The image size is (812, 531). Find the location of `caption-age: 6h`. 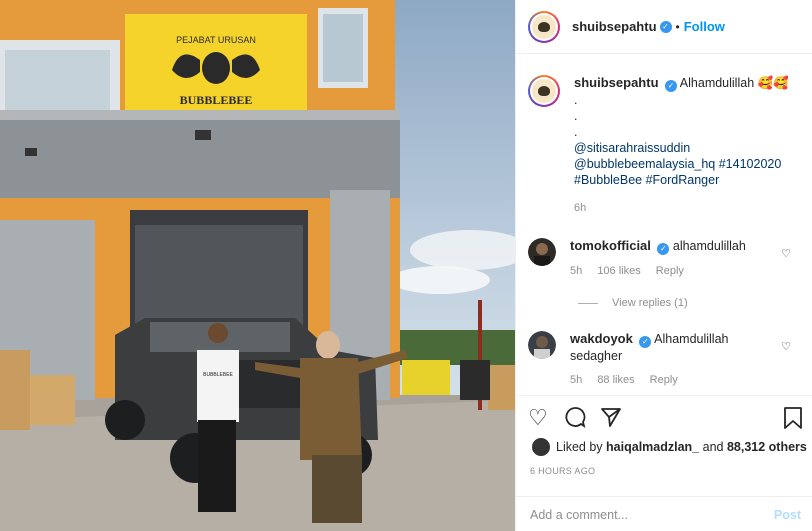

caption-age: 6h is located at coordinates (580, 208).